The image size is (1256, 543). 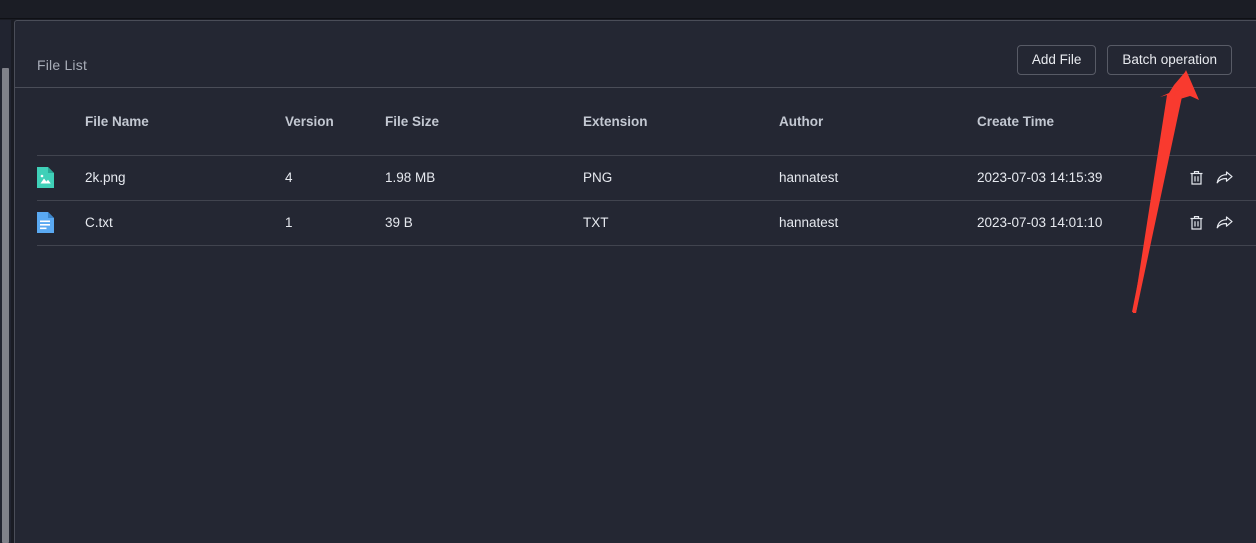 I want to click on page-title: File List, so click(x=62, y=65).